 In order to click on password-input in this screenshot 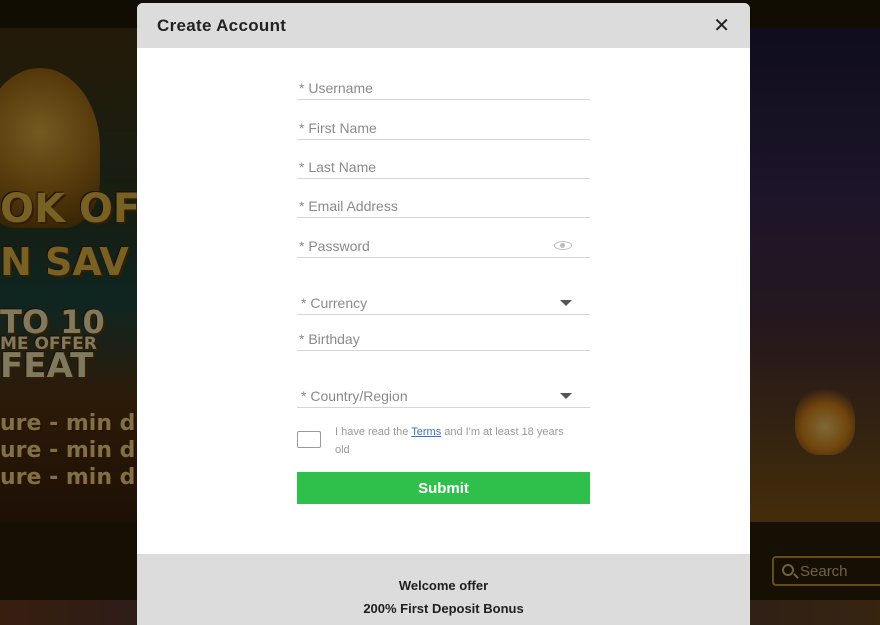, I will do `click(443, 246)`.